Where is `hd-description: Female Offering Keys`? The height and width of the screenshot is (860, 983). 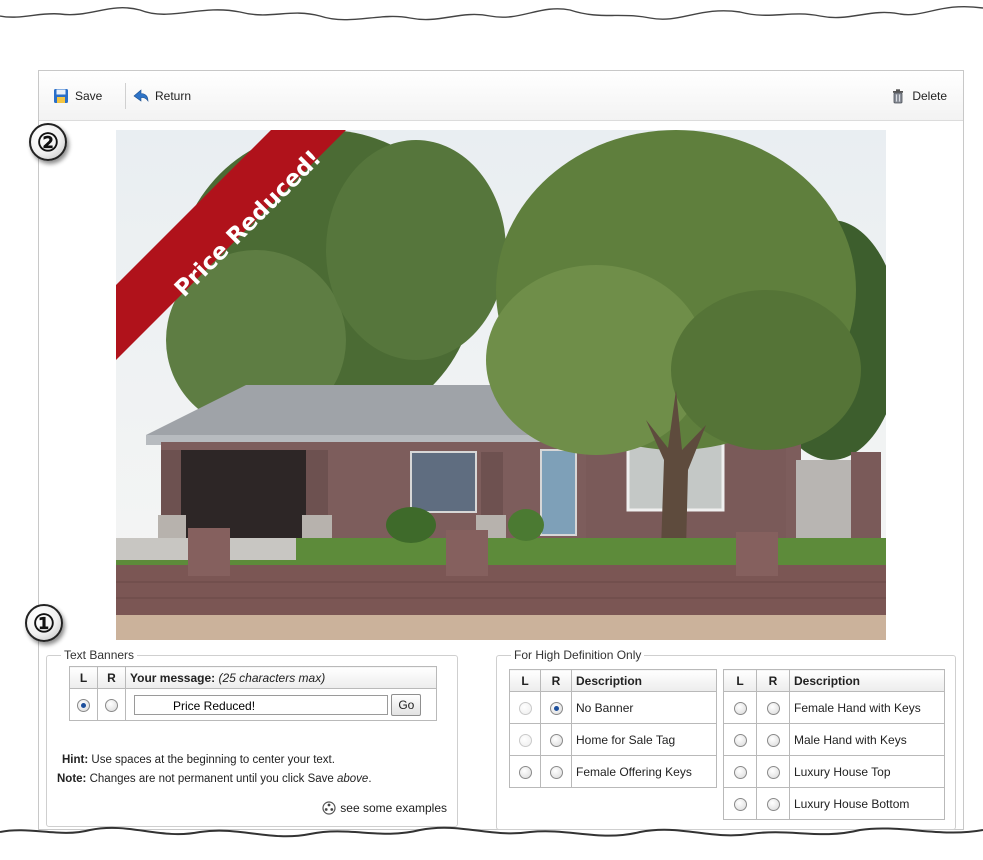
hd-description: Female Offering Keys is located at coordinates (644, 771).